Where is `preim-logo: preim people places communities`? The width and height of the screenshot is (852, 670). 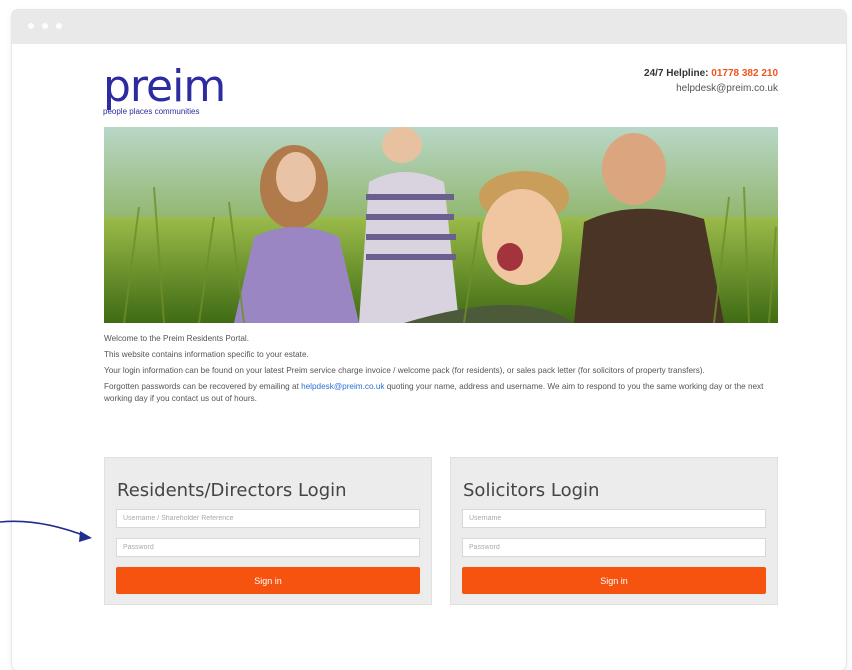 preim-logo: preim people places communities is located at coordinates (164, 89).